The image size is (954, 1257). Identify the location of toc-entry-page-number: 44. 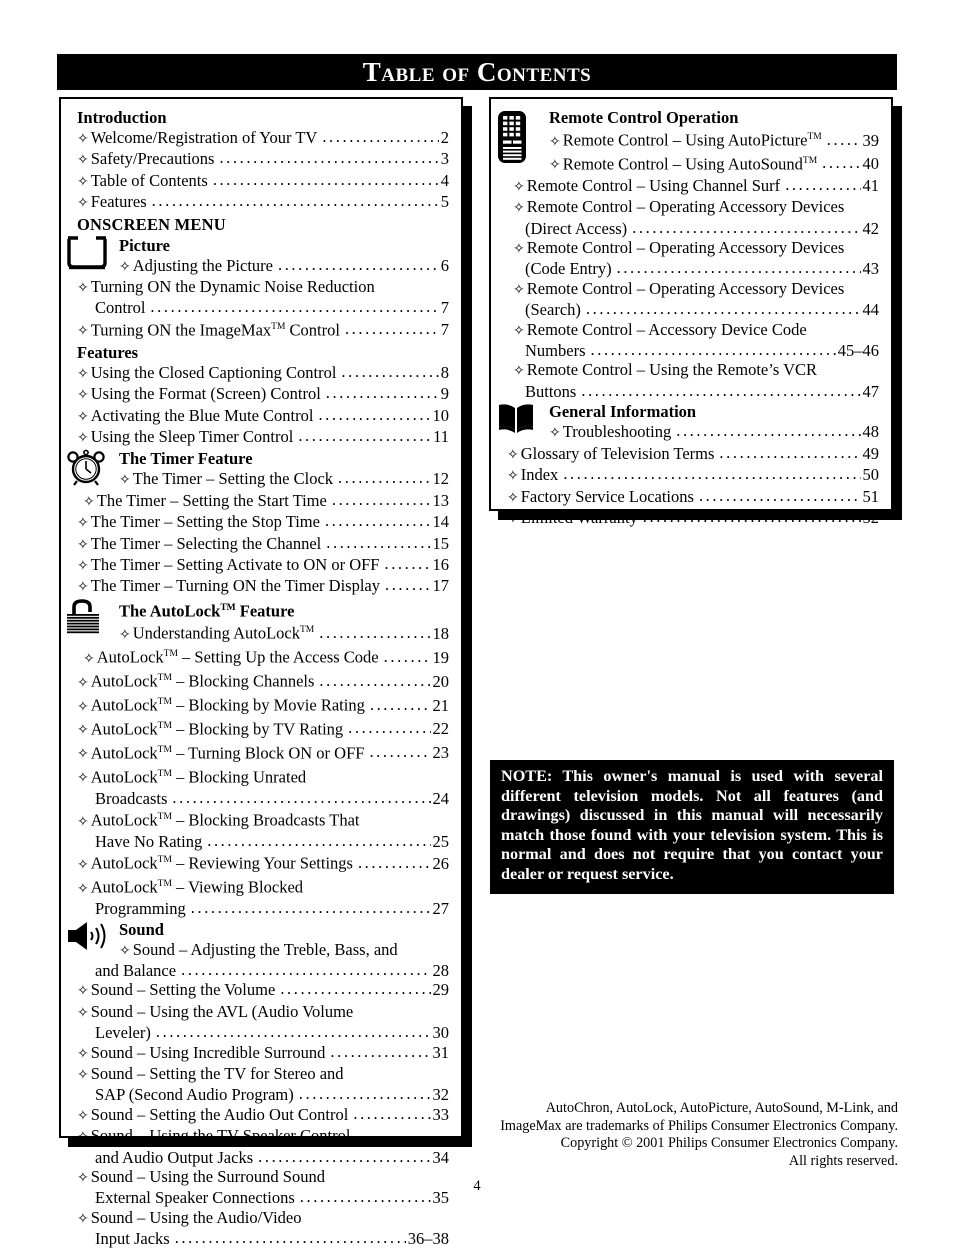
(871, 310).